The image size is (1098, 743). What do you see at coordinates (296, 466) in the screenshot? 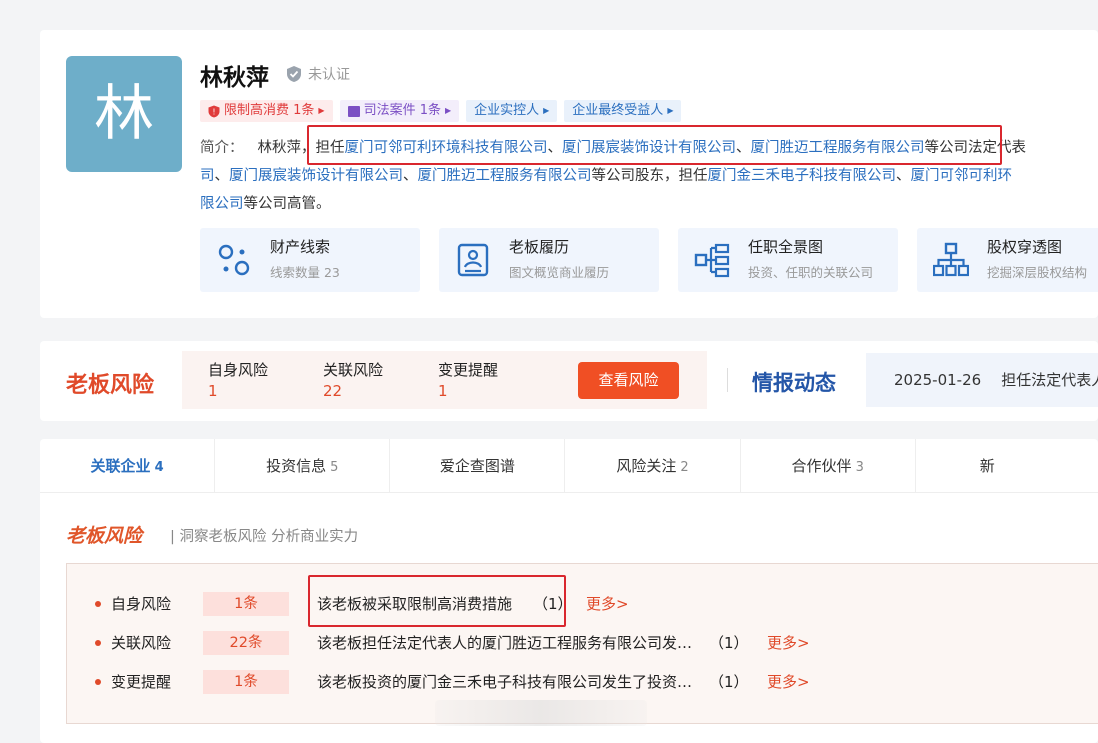
I see `tab-label: 投资信息` at bounding box center [296, 466].